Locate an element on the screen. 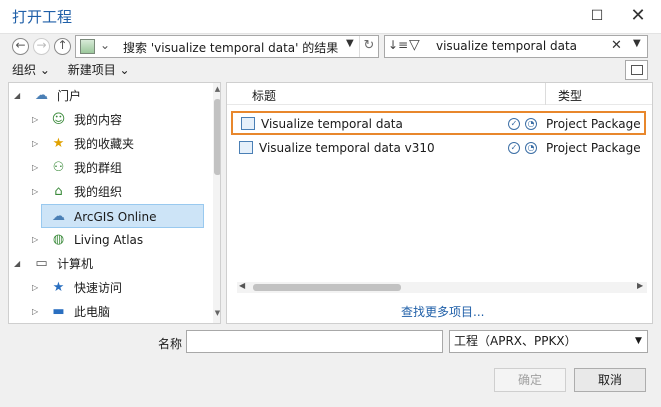 Image resolution: width=661 pixels, height=407 pixels. up-icon: ↑ is located at coordinates (62, 46).